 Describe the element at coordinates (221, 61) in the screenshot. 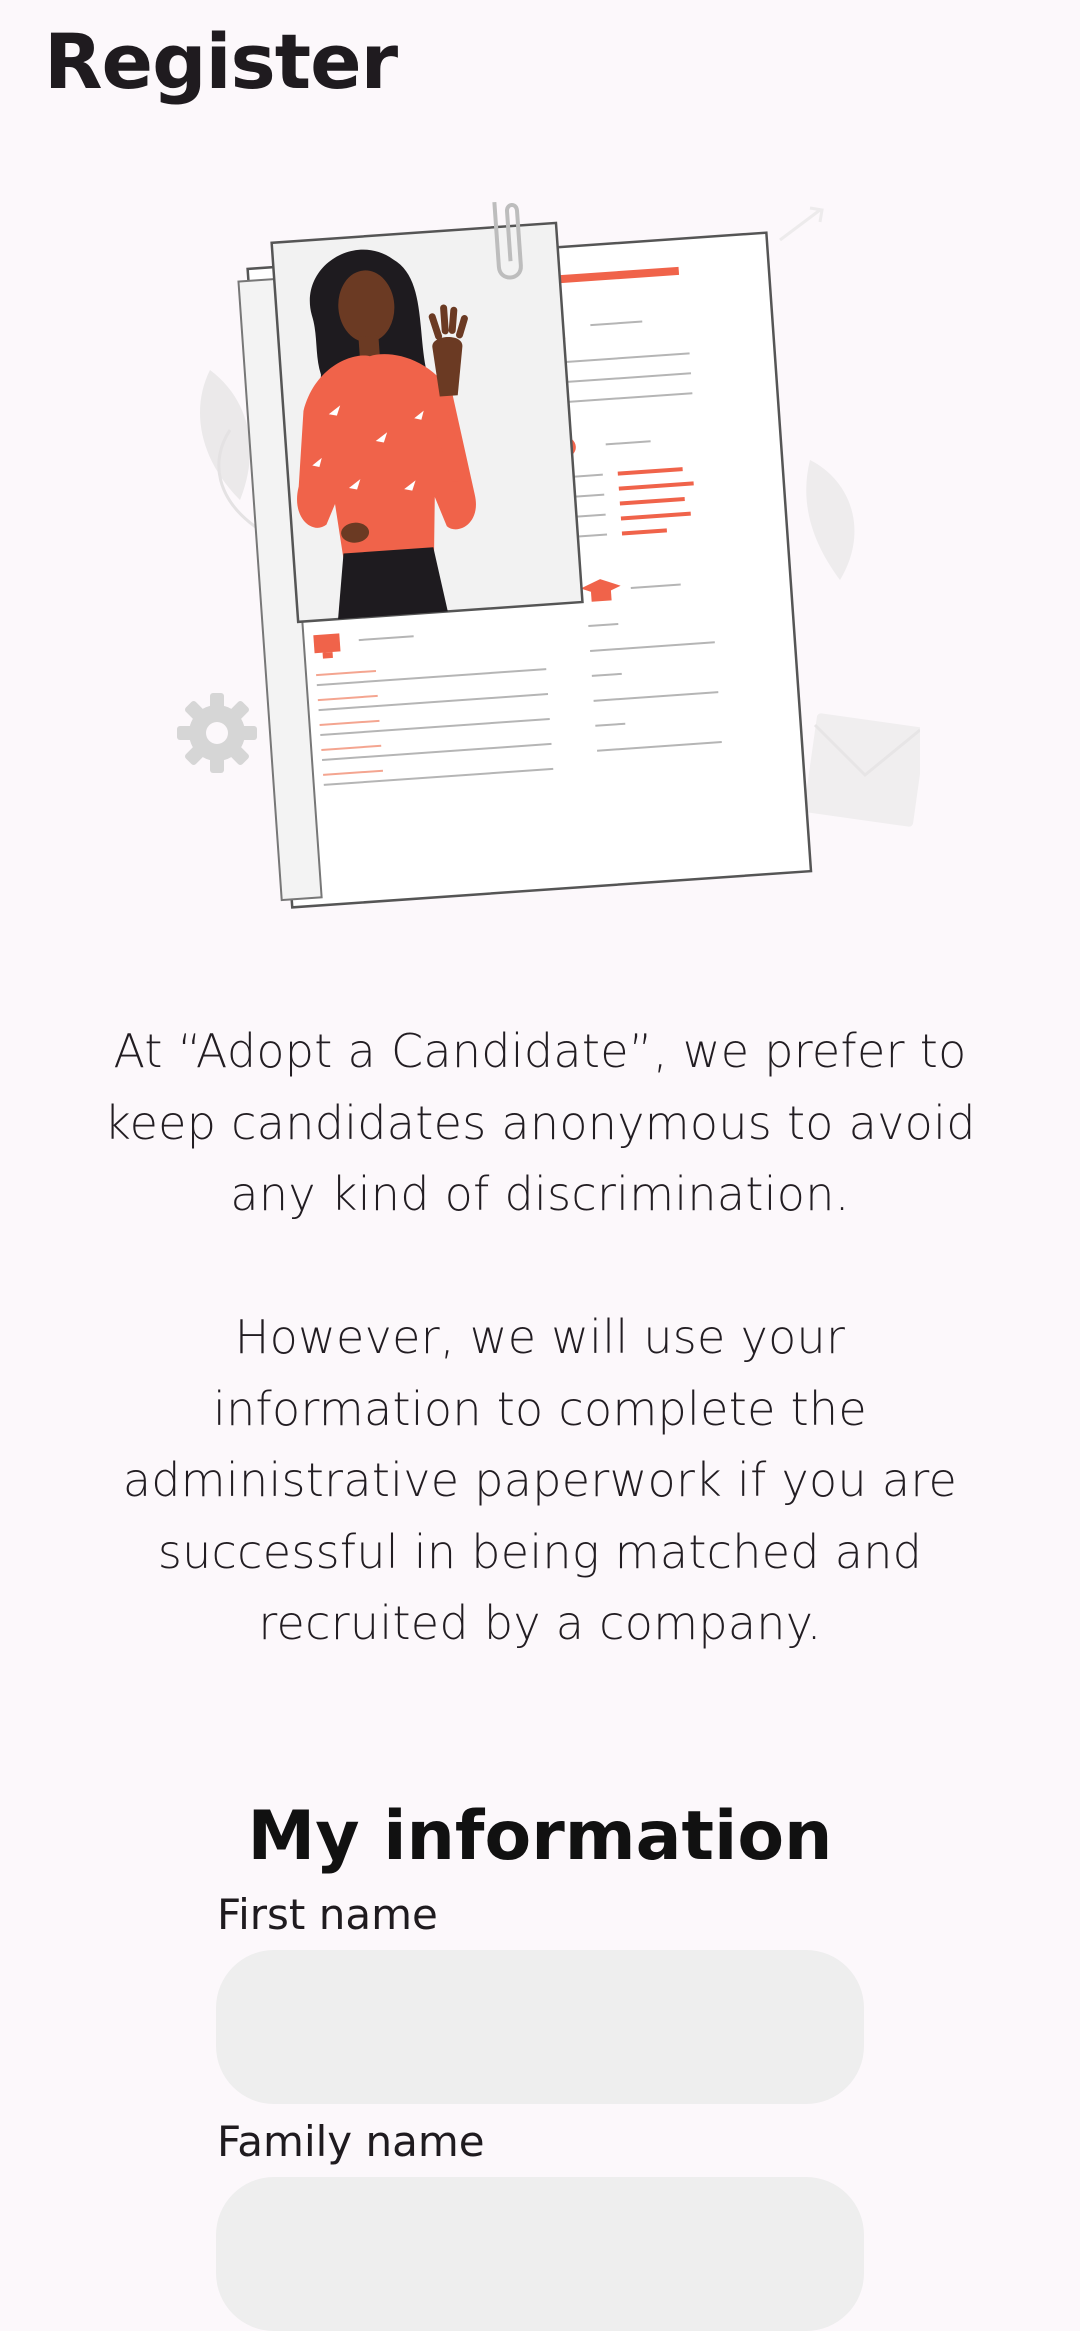

I see `page-title: Register` at that location.